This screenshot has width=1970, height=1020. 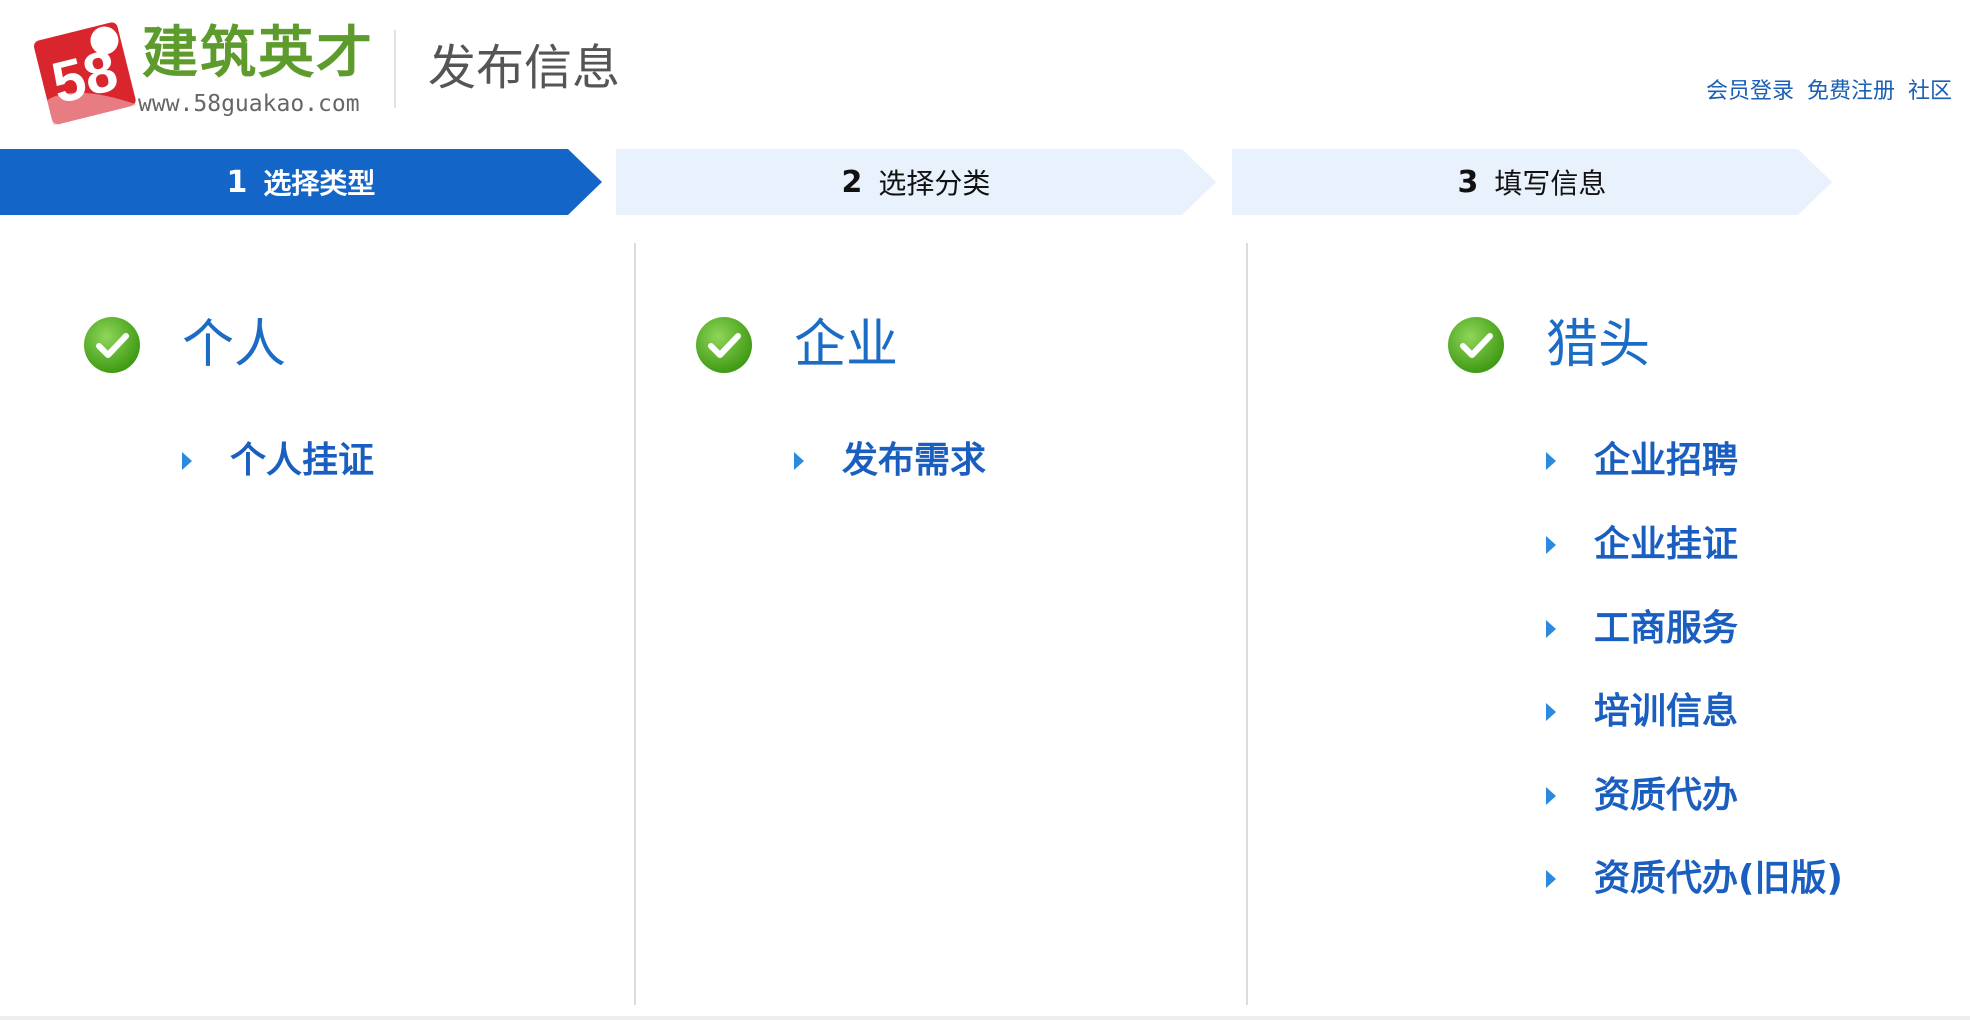 I want to click on option-enterprise-certificate: 企业挂证, so click(x=1642, y=545).